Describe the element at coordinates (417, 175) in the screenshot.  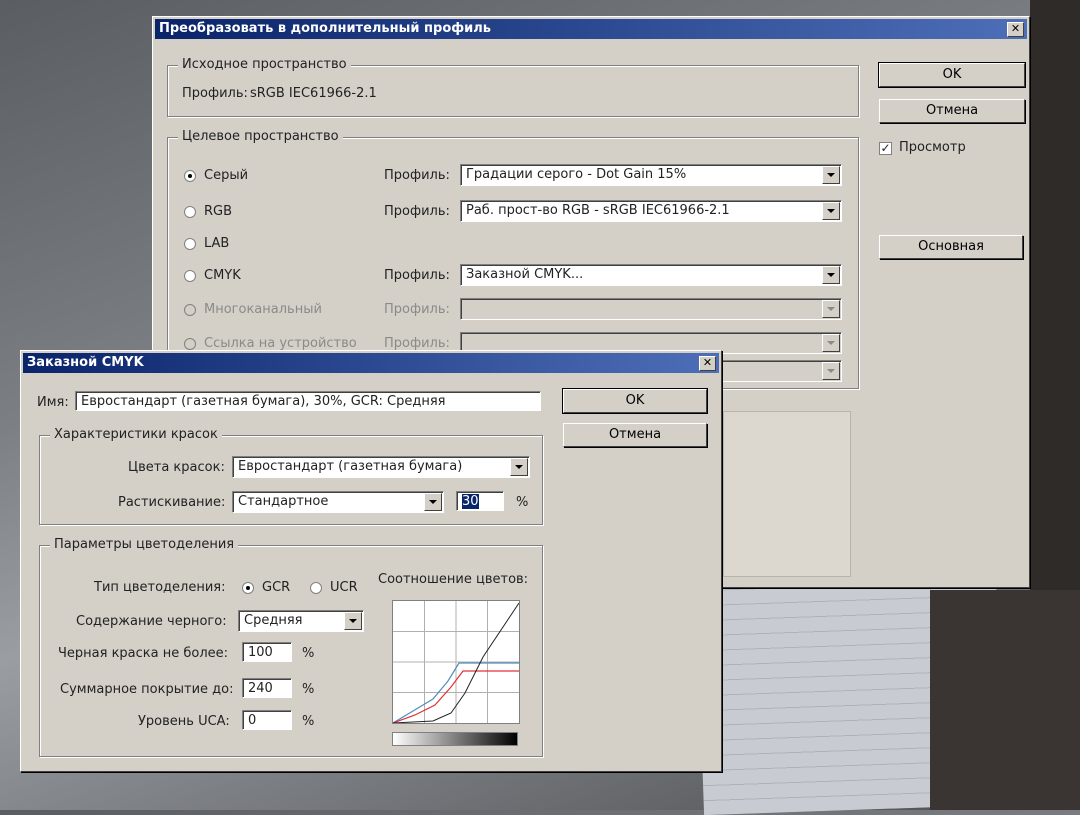
I see `target-profile-label-0: Профиль:` at that location.